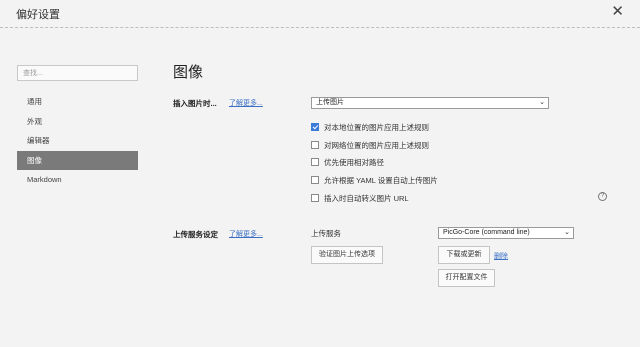  I want to click on upload-service-label: 上传服务设定, so click(195, 234).